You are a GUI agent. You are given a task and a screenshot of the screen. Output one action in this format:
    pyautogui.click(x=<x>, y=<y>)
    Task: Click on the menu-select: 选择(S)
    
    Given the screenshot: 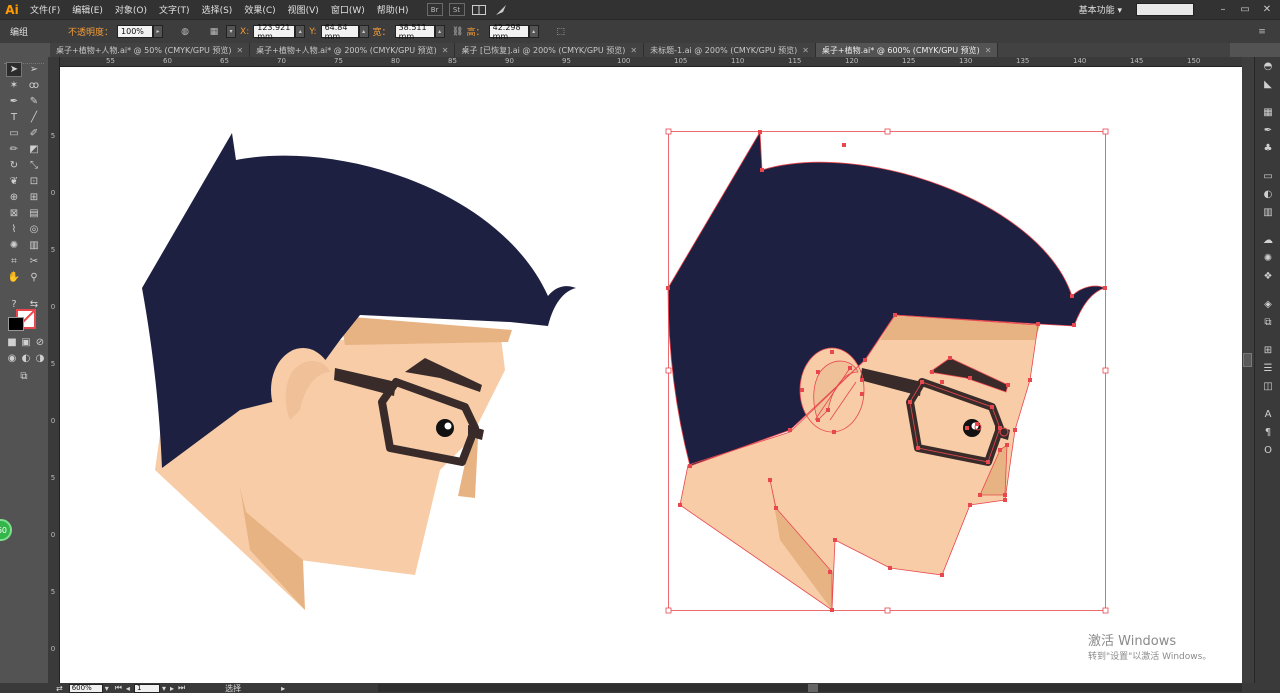 What is the action you would take?
    pyautogui.click(x=217, y=9)
    